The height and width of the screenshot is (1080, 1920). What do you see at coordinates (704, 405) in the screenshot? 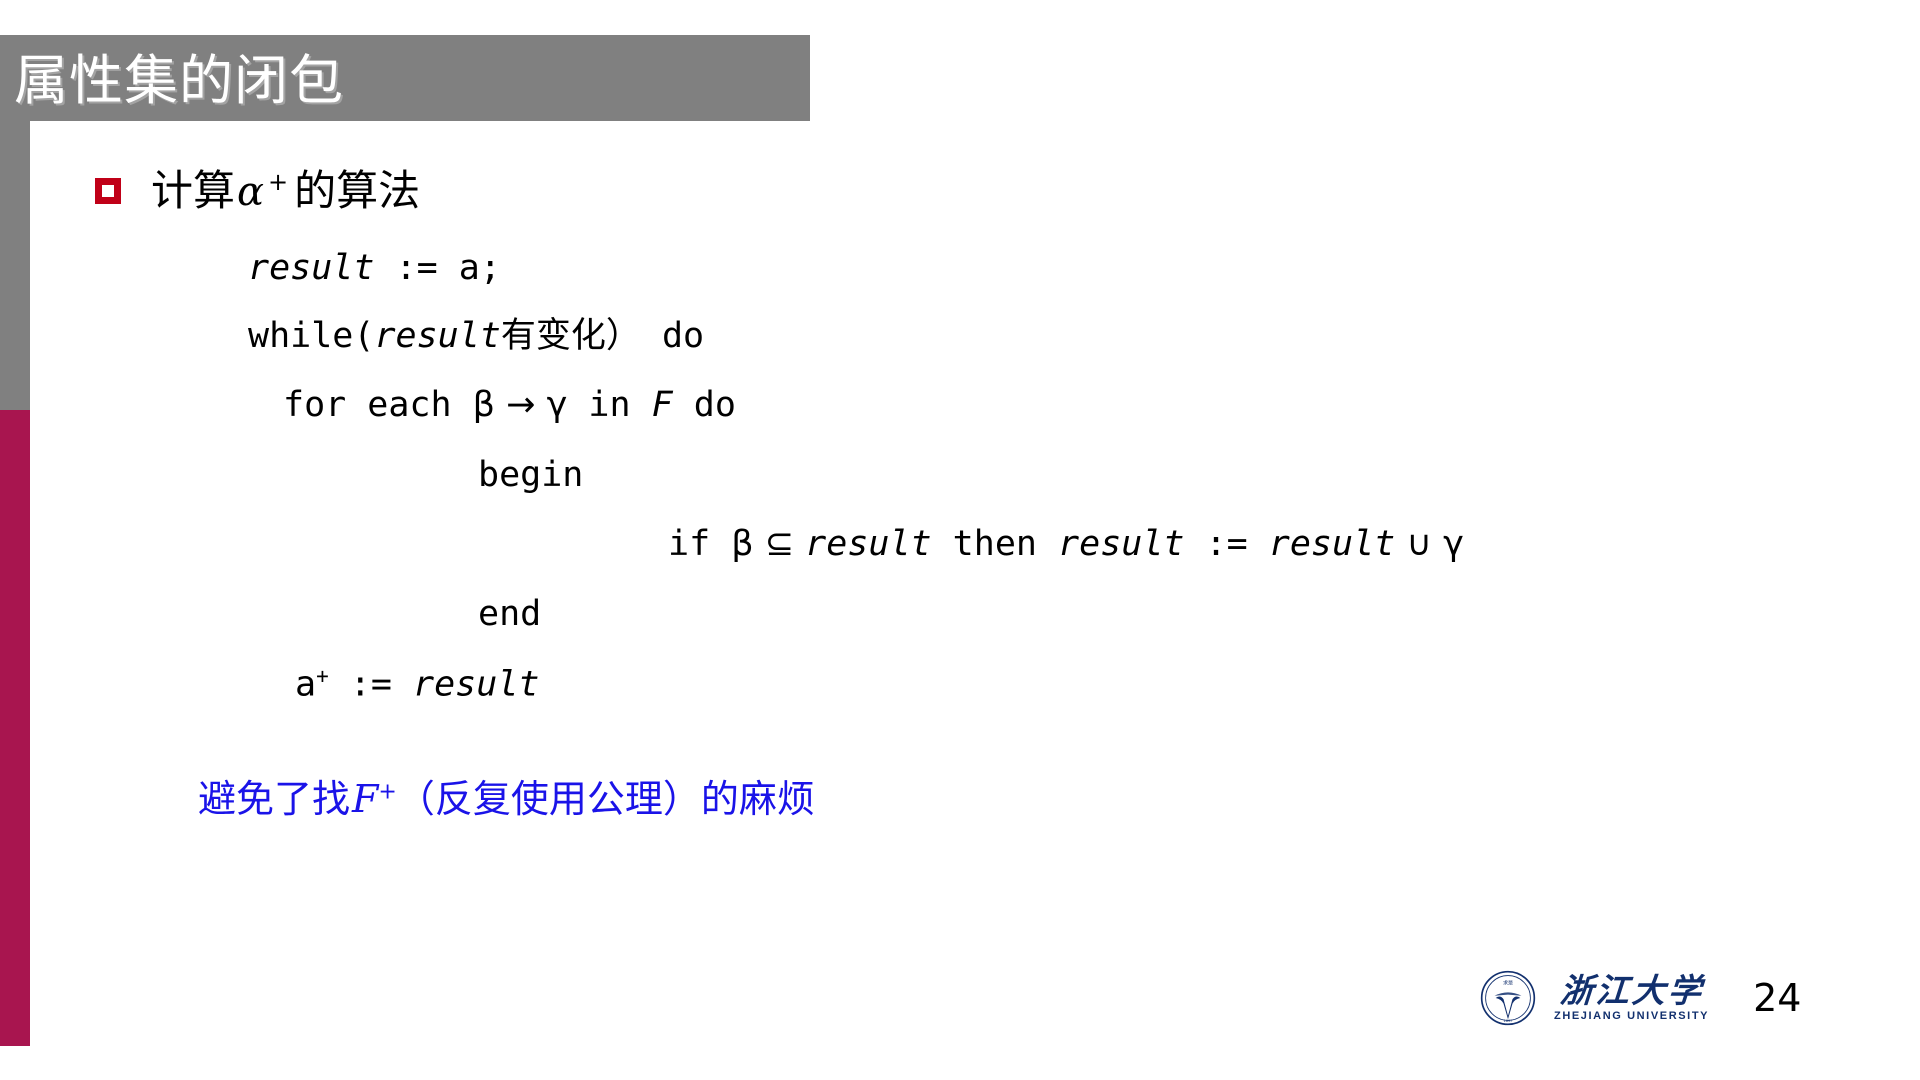
I see `foreach-do-keyword: do` at bounding box center [704, 405].